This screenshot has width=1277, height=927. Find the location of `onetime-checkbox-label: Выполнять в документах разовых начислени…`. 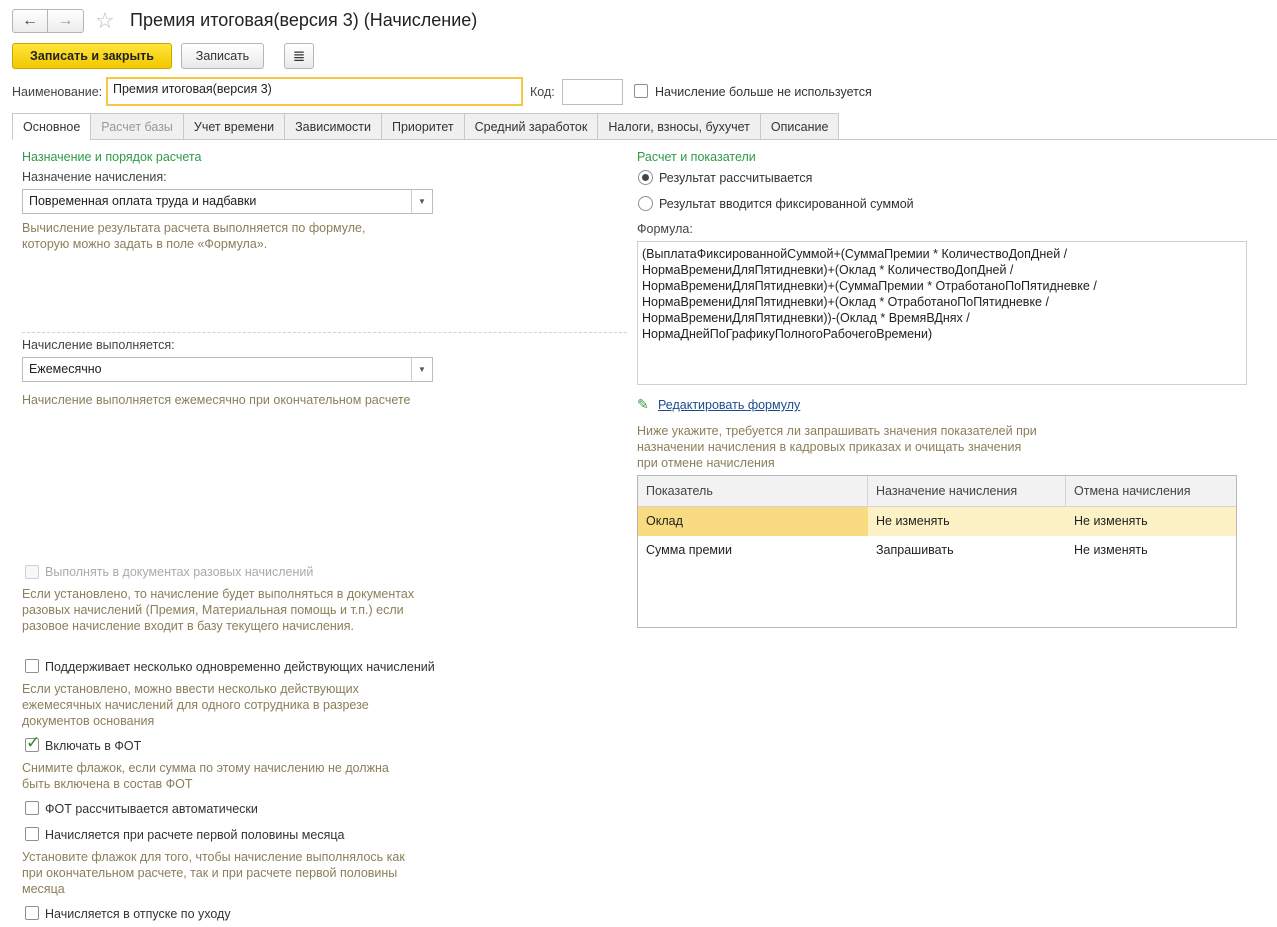

onetime-checkbox-label: Выполнять в документах разовых начислени… is located at coordinates (179, 572).